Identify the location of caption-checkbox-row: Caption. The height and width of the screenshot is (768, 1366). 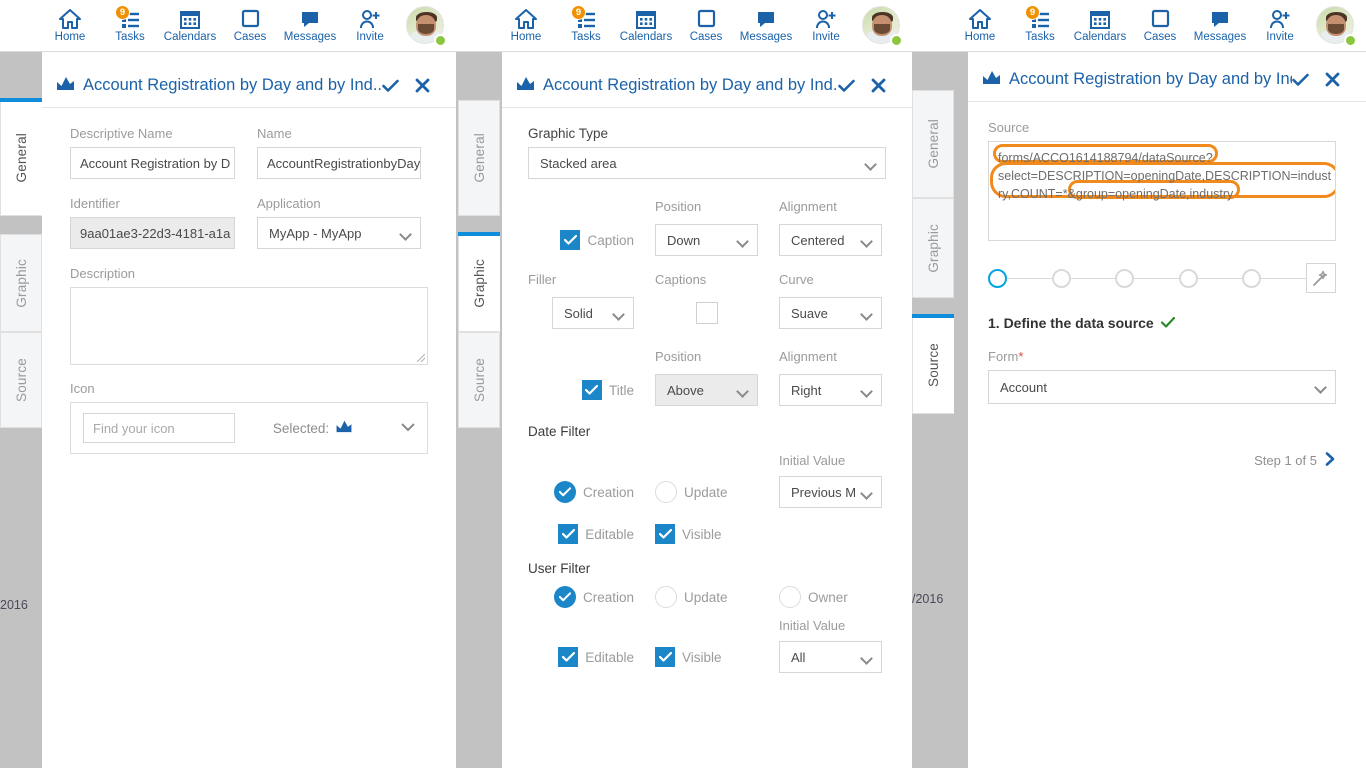
(597, 240).